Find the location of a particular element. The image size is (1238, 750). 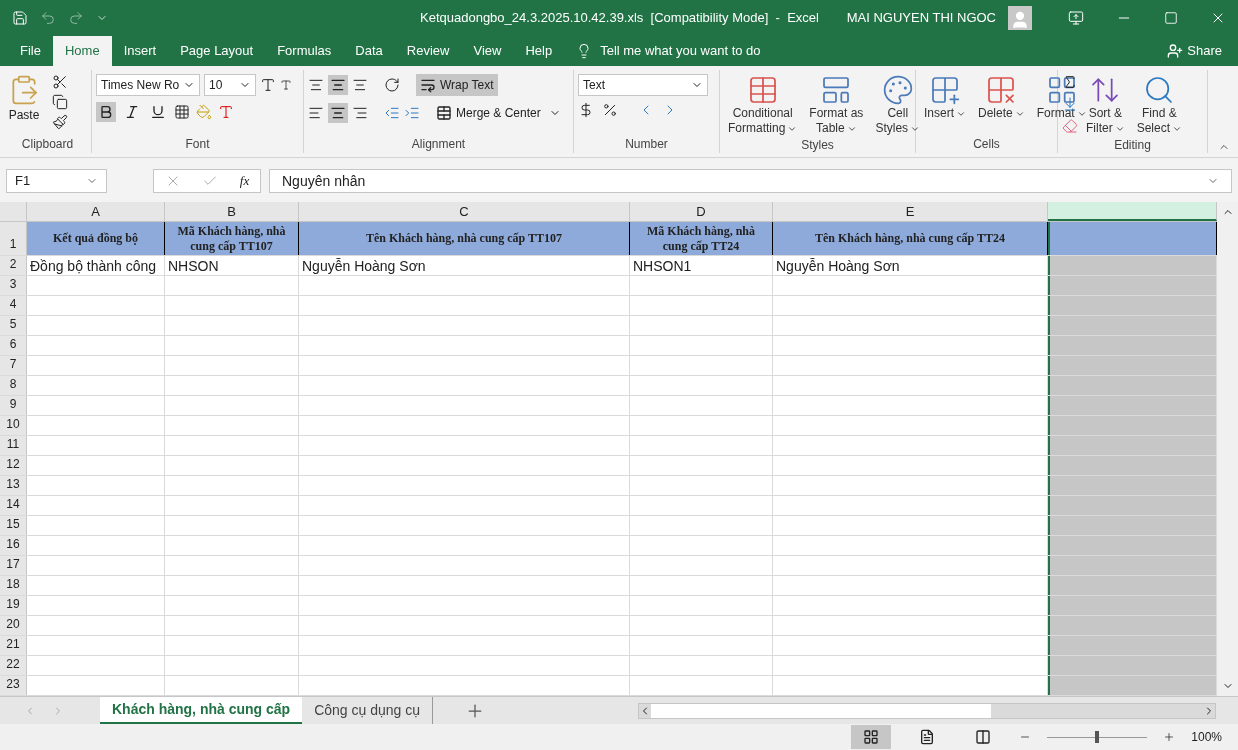

borders-icon is located at coordinates (182, 112).